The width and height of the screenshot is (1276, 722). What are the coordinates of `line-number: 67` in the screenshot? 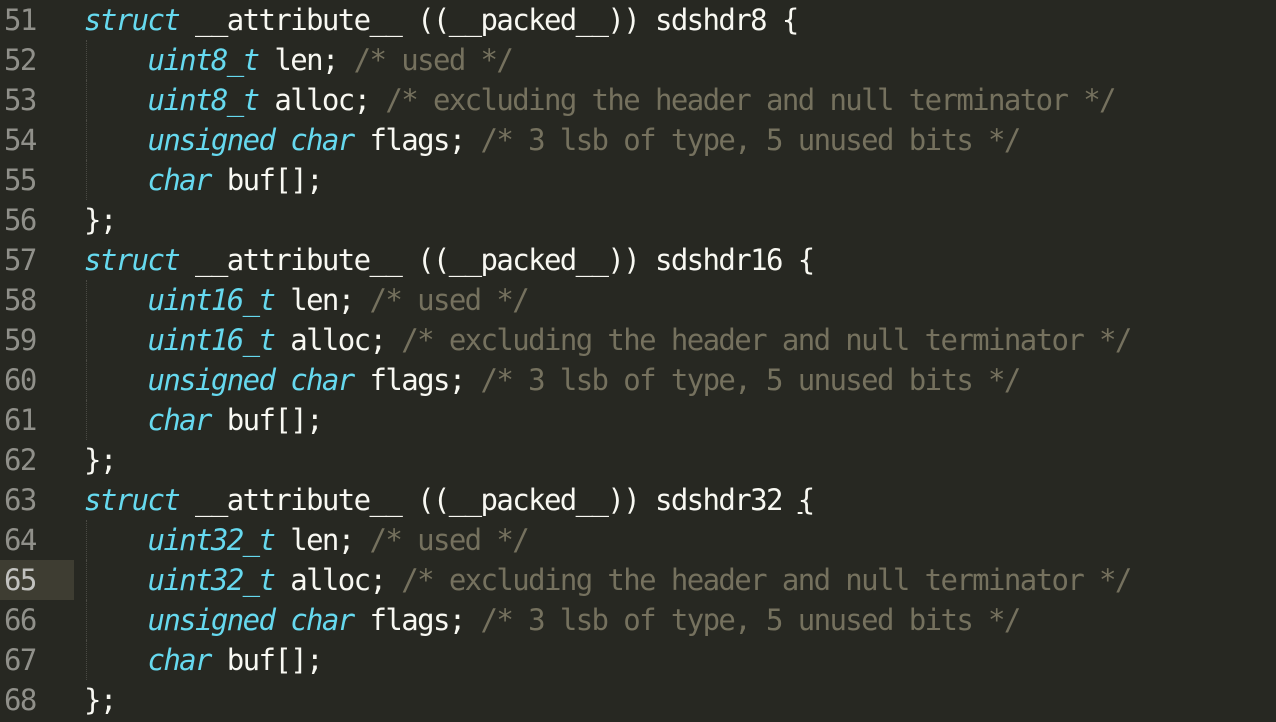 It's located at (20, 660).